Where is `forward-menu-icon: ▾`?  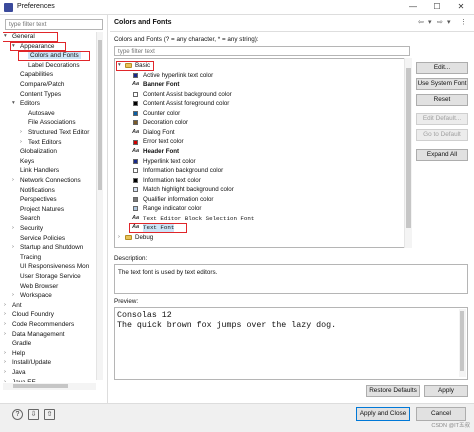 forward-menu-icon: ▾ is located at coordinates (449, 22).